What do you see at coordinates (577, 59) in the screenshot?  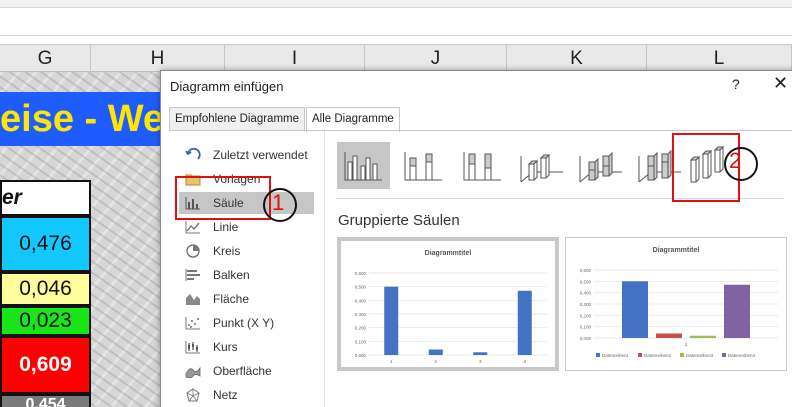 I see `column-header-k: K` at bounding box center [577, 59].